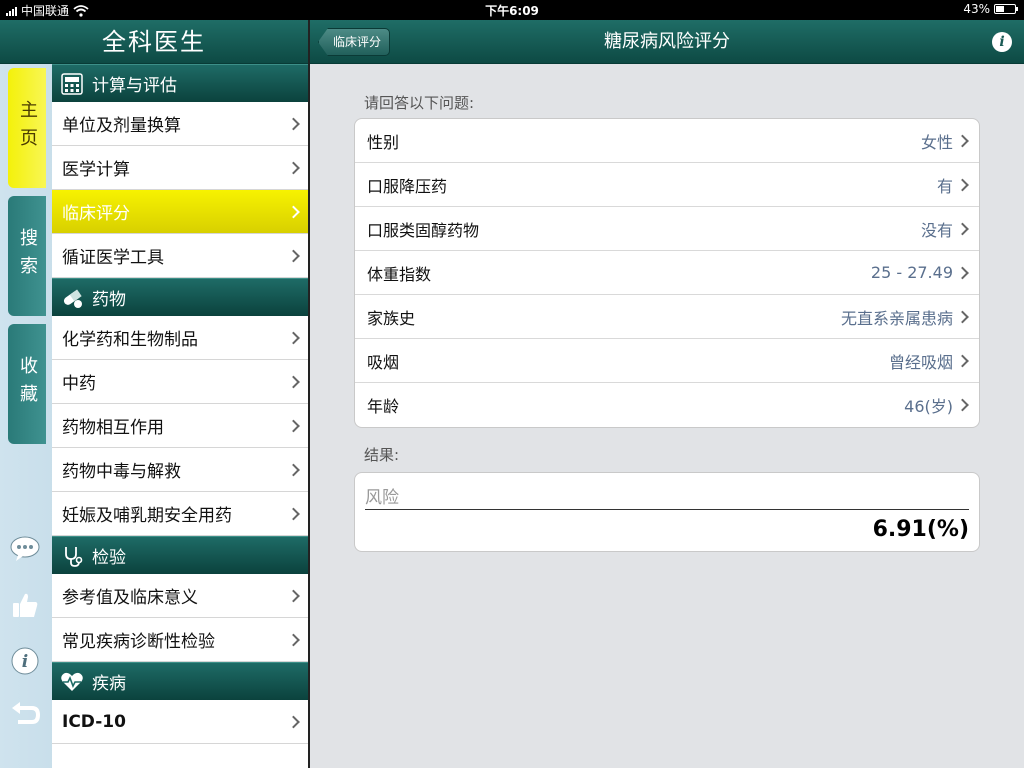 This screenshot has width=1024, height=768. Describe the element at coordinates (936, 230) in the screenshot. I see `question-value: 没有` at that location.